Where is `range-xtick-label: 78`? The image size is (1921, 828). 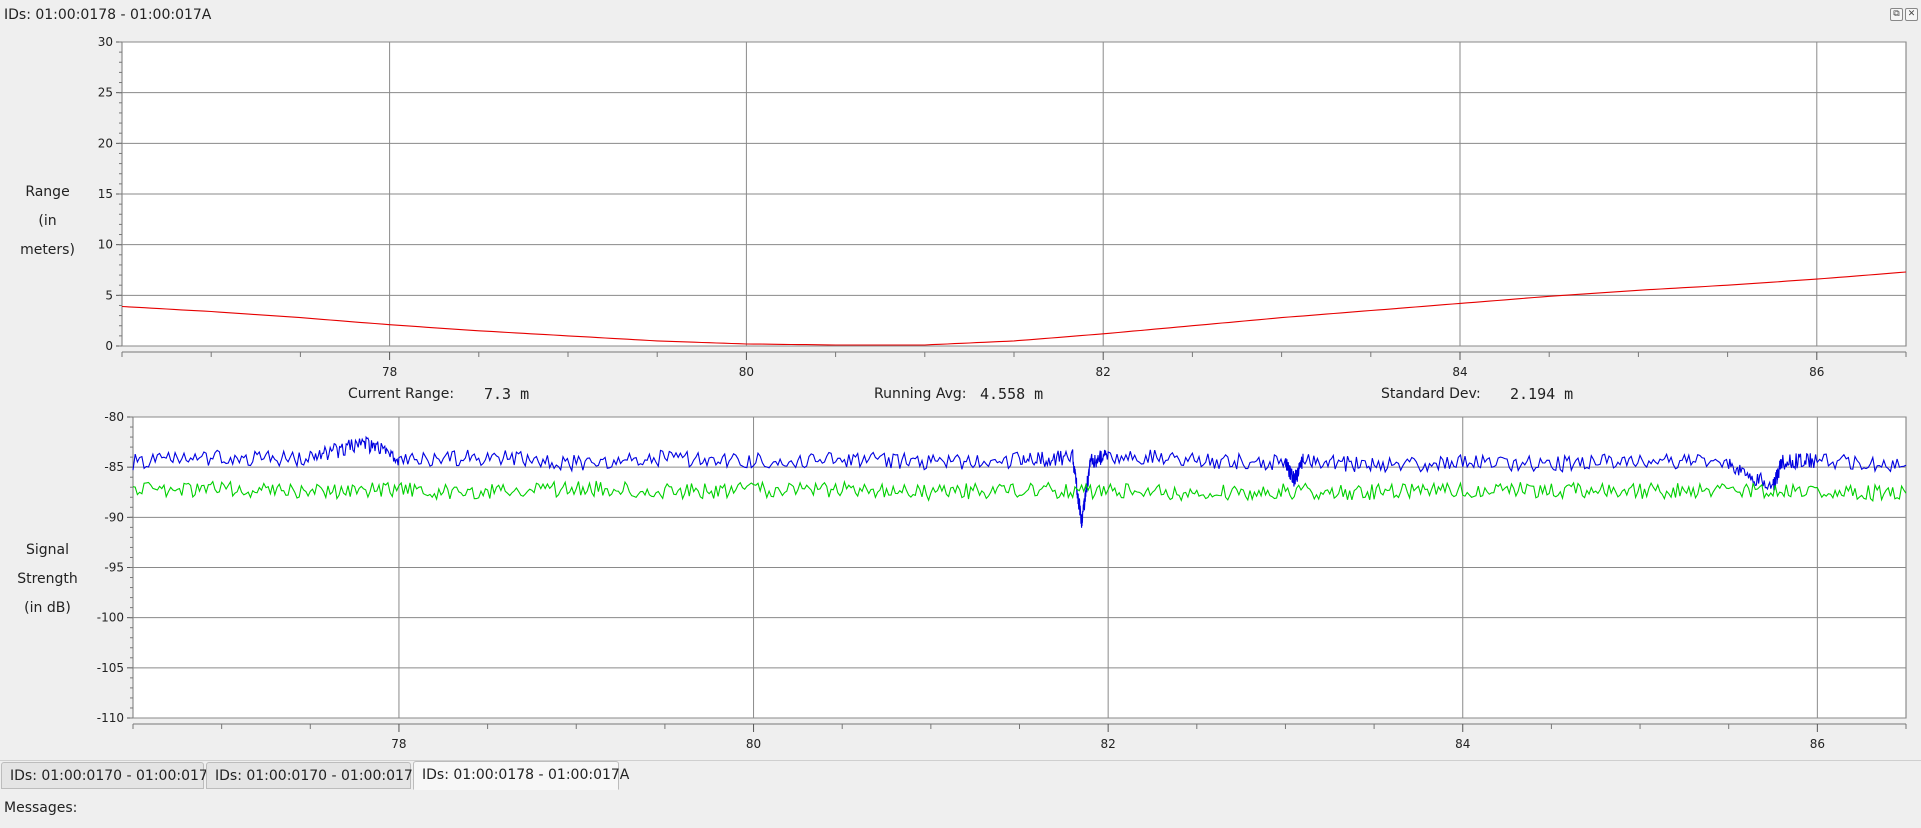 range-xtick-label: 78 is located at coordinates (389, 372).